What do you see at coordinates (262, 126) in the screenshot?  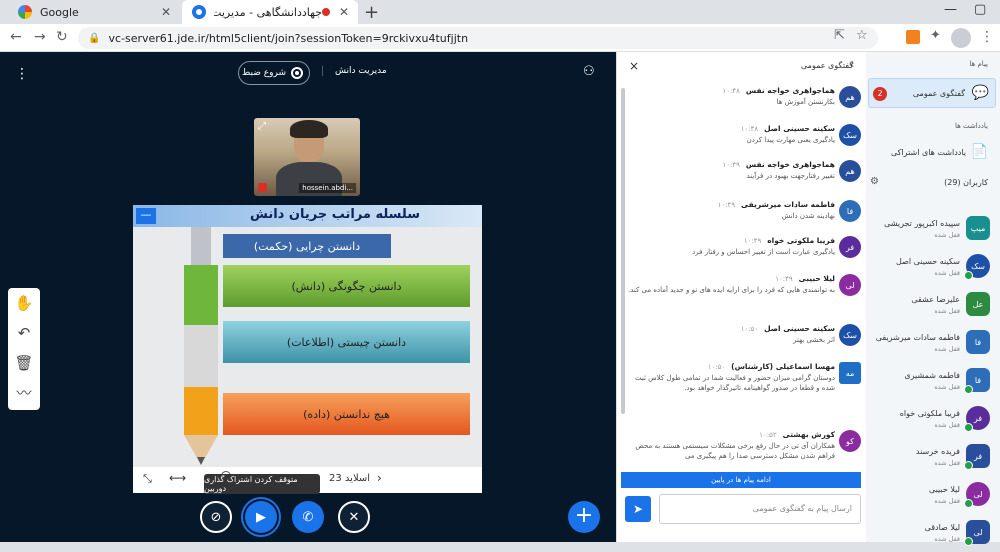 I see `fullscreen-icon: ⤢` at bounding box center [262, 126].